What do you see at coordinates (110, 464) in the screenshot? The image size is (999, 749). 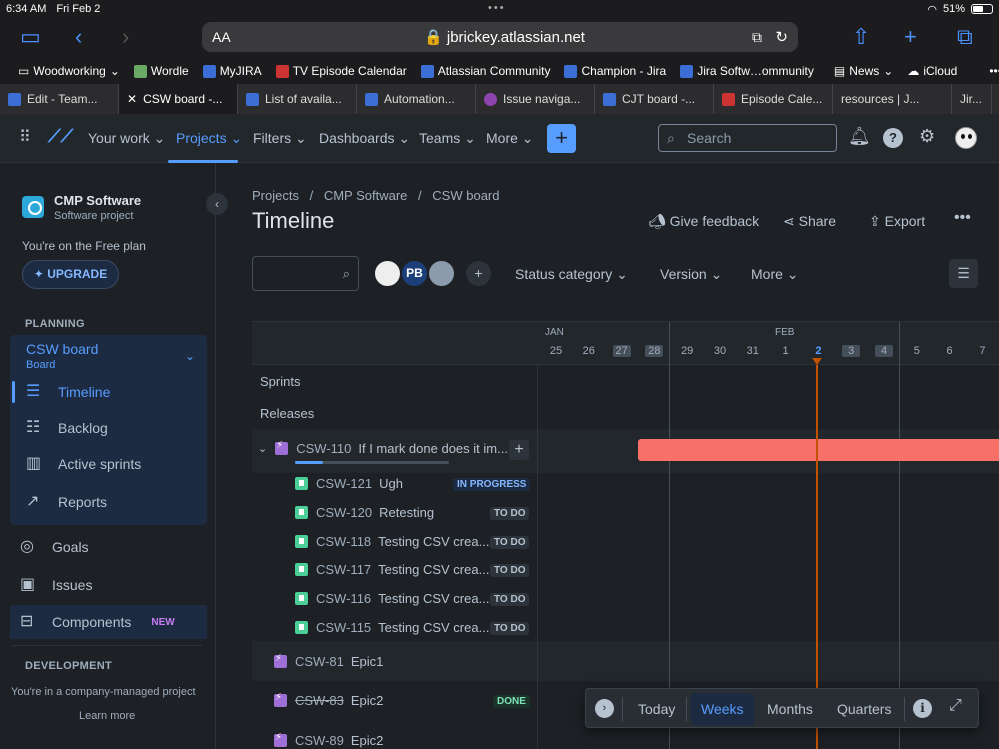 I see `sidebar-item-active-sprints: ▥ Active sprints` at bounding box center [110, 464].